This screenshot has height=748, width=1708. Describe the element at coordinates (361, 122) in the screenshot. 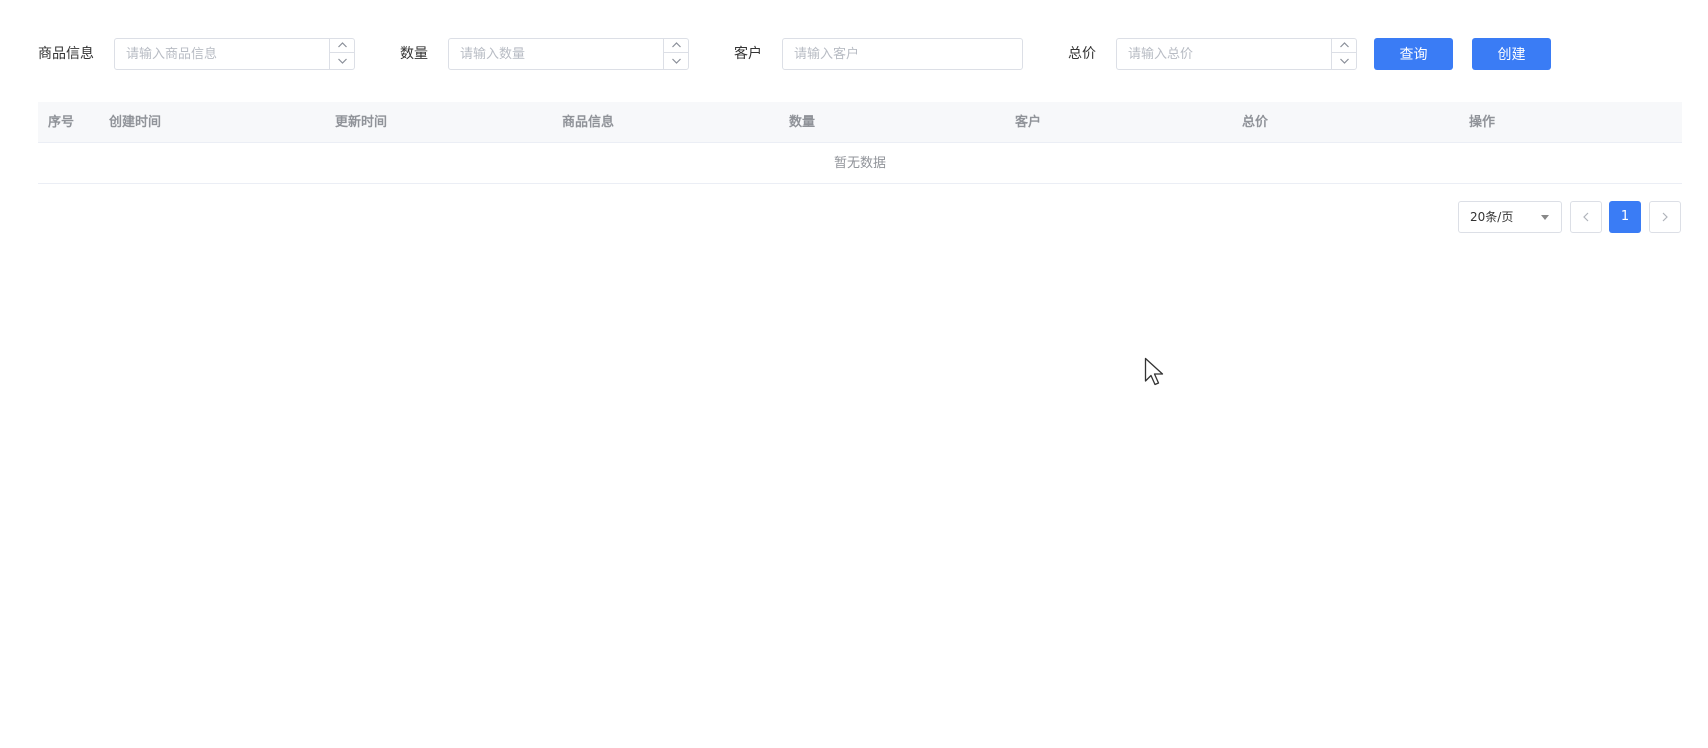

I see `column-header-updated-time: 更新时间` at that location.